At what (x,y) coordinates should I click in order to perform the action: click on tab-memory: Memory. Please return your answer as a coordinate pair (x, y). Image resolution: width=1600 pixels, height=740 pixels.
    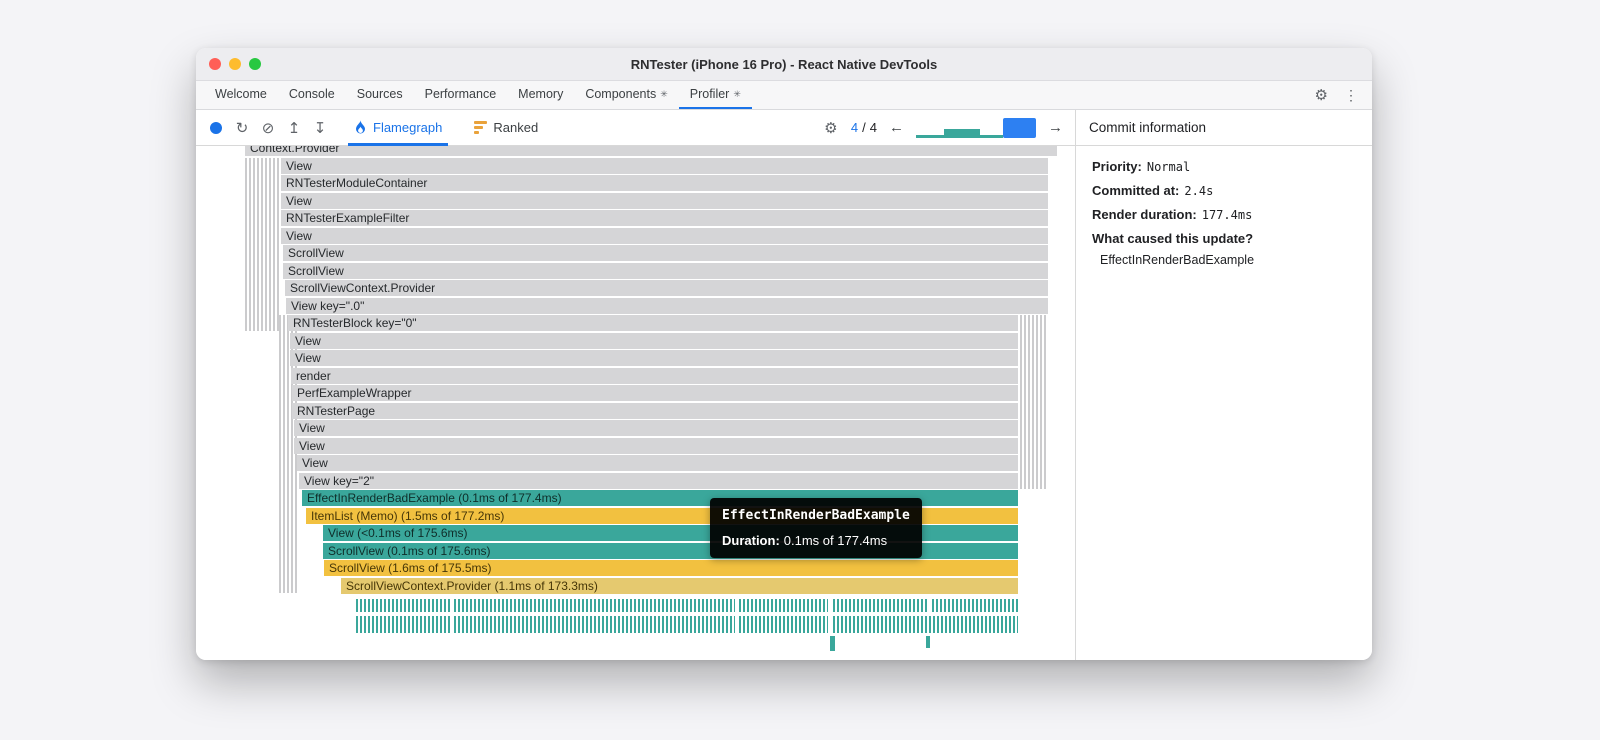
    Looking at the image, I should click on (540, 95).